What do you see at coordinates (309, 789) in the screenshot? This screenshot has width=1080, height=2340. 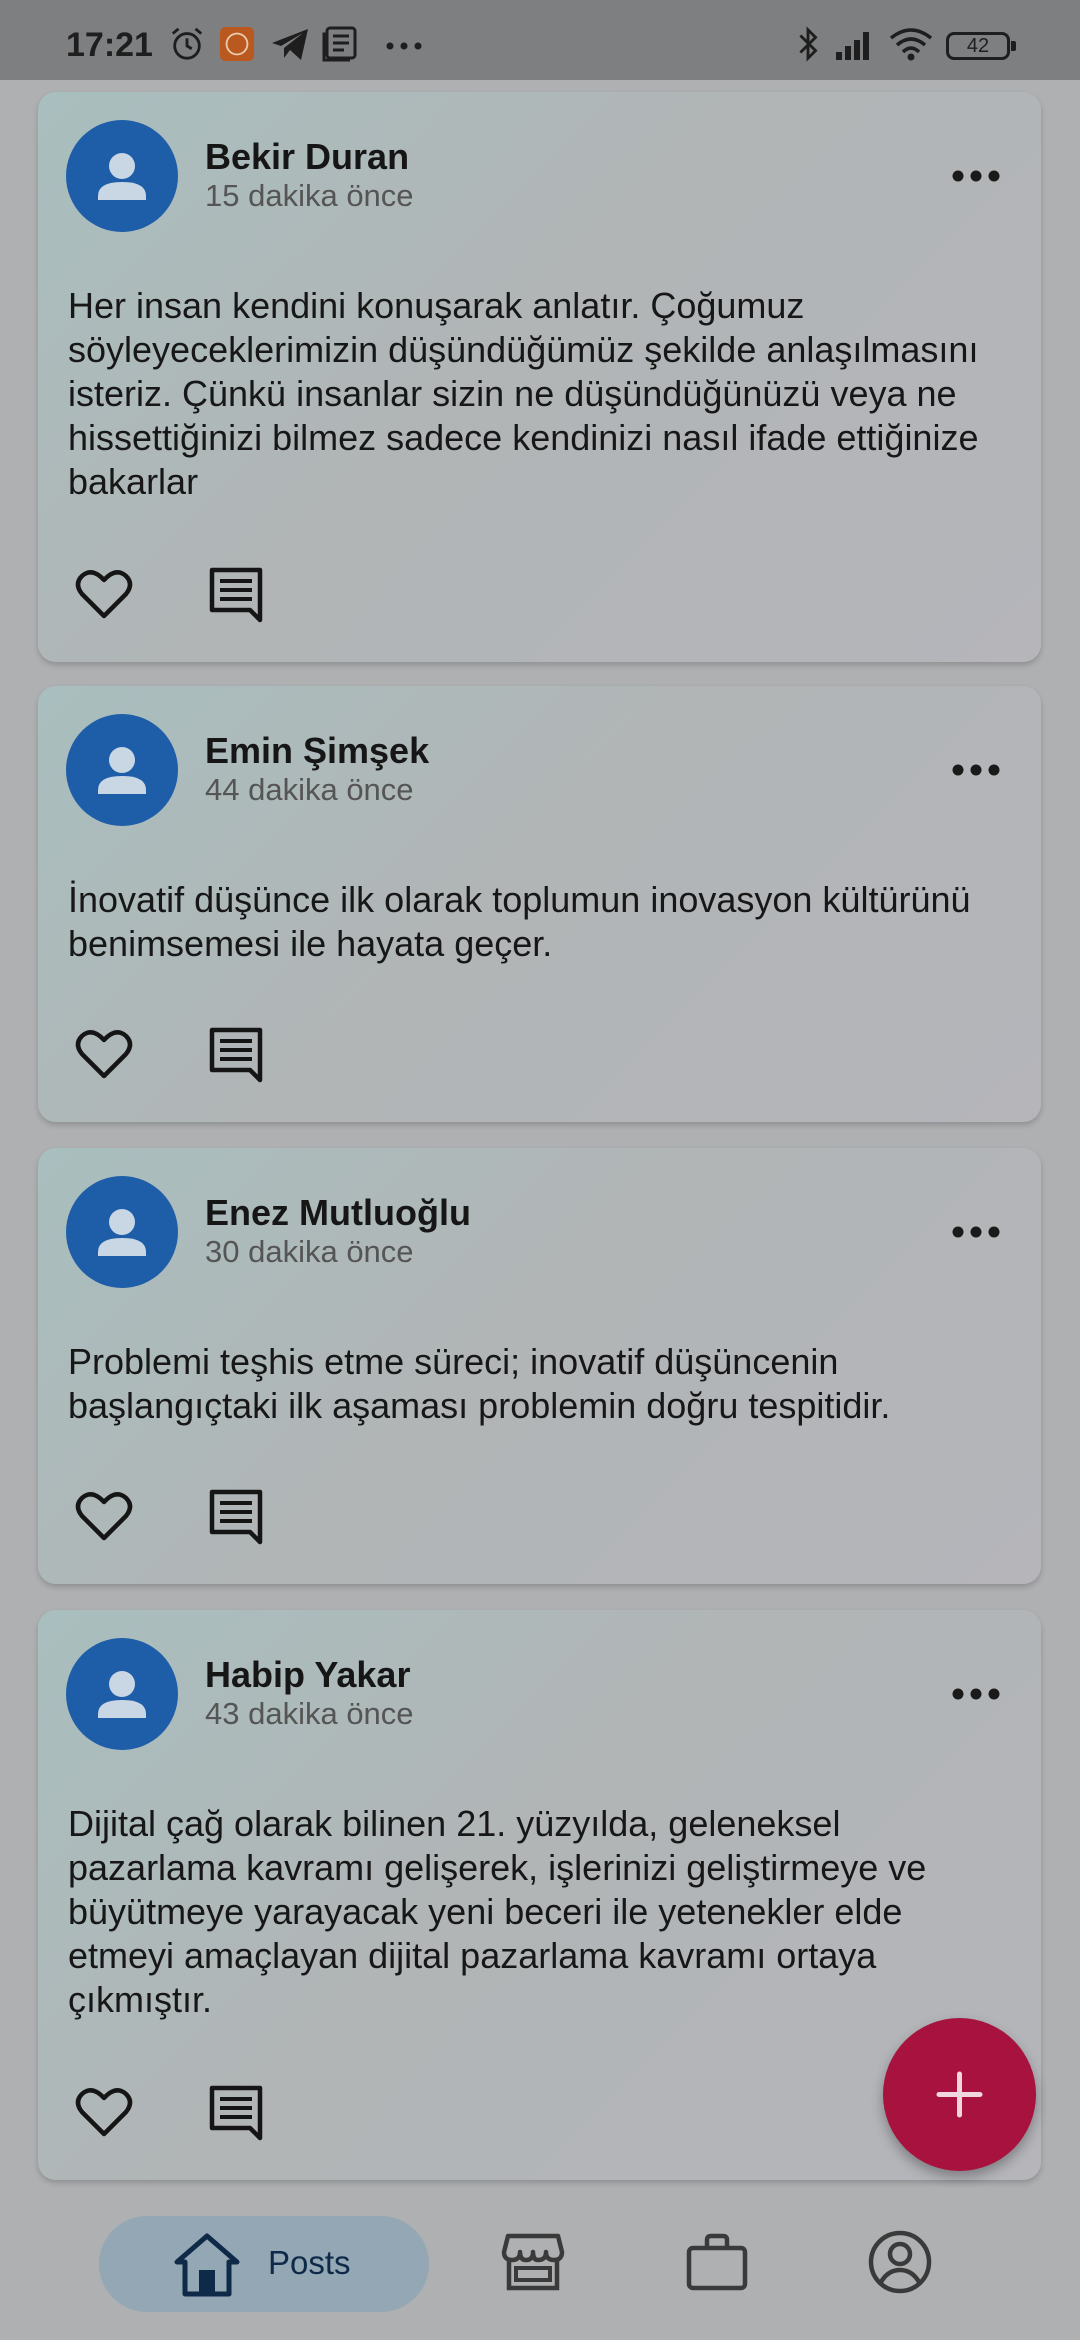 I see `post-time: 44 dakika önce` at bounding box center [309, 789].